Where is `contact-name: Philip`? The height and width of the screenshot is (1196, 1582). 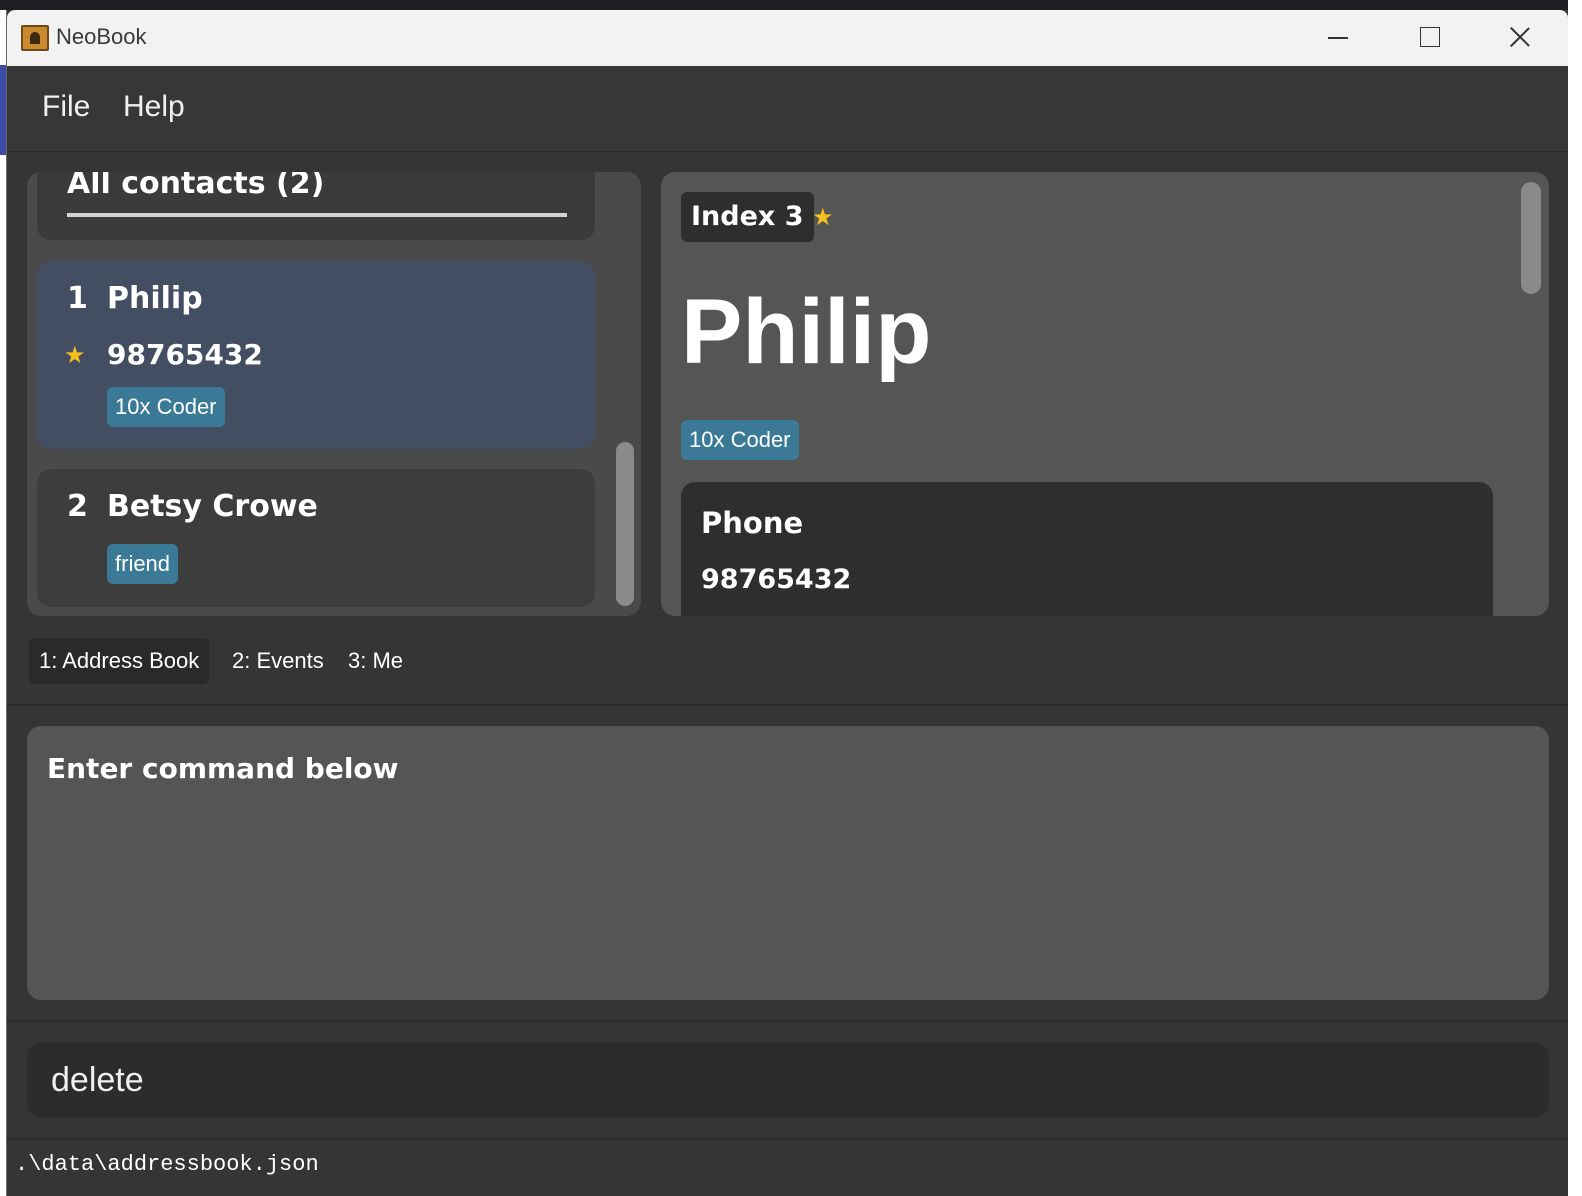 contact-name: Philip is located at coordinates (155, 298).